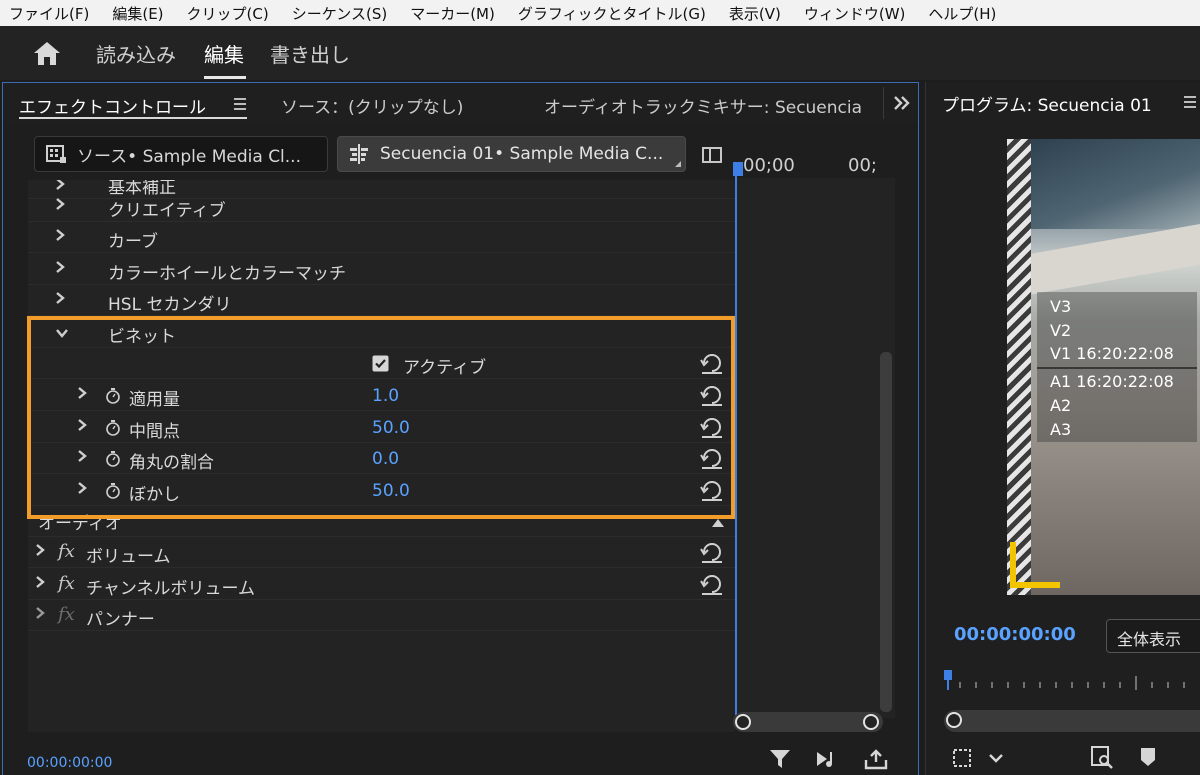 The height and width of the screenshot is (775, 1200). I want to click on menu-window: ウィンドウ(W), so click(850, 13).